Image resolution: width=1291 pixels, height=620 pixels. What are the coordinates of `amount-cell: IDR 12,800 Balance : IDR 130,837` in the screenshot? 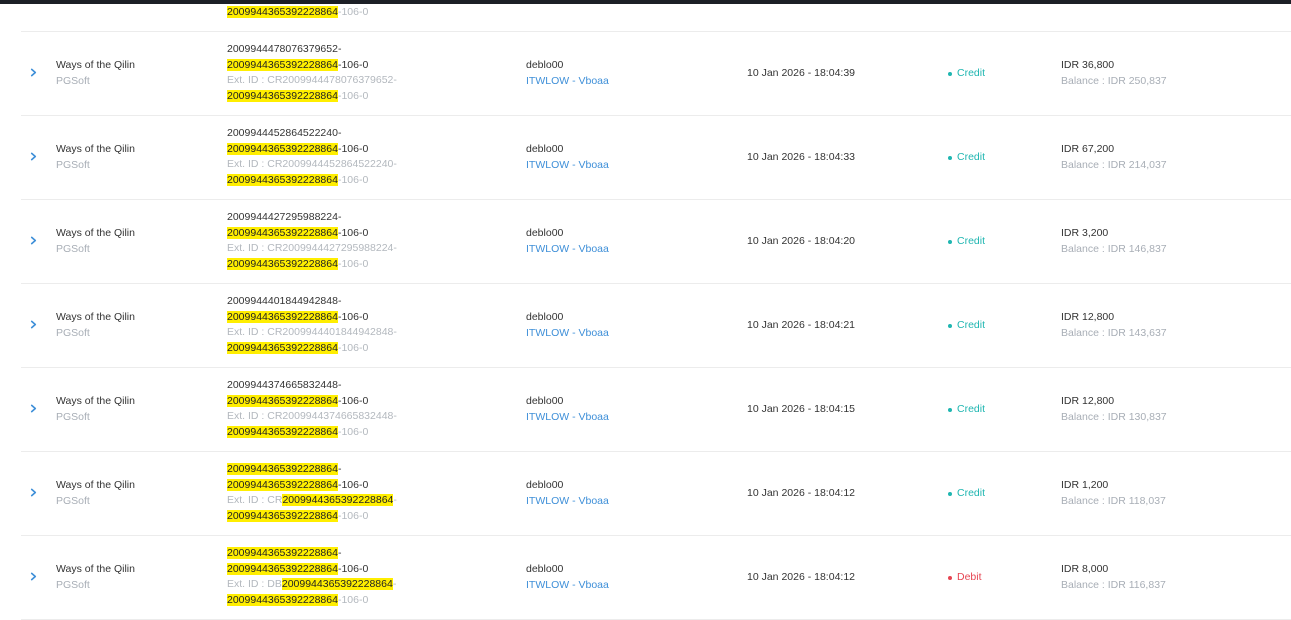 It's located at (1114, 409).